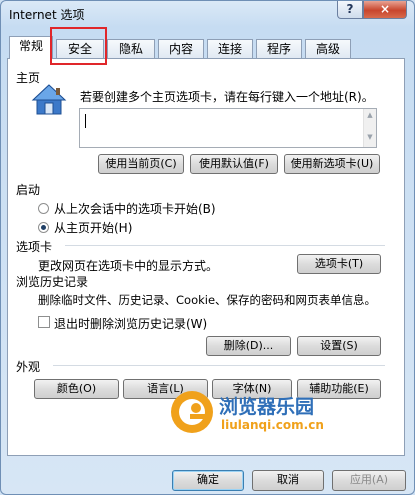 This screenshot has height=495, width=415. What do you see at coordinates (272, 425) in the screenshot?
I see `watermark-url: liulanqi.com.cn` at bounding box center [272, 425].